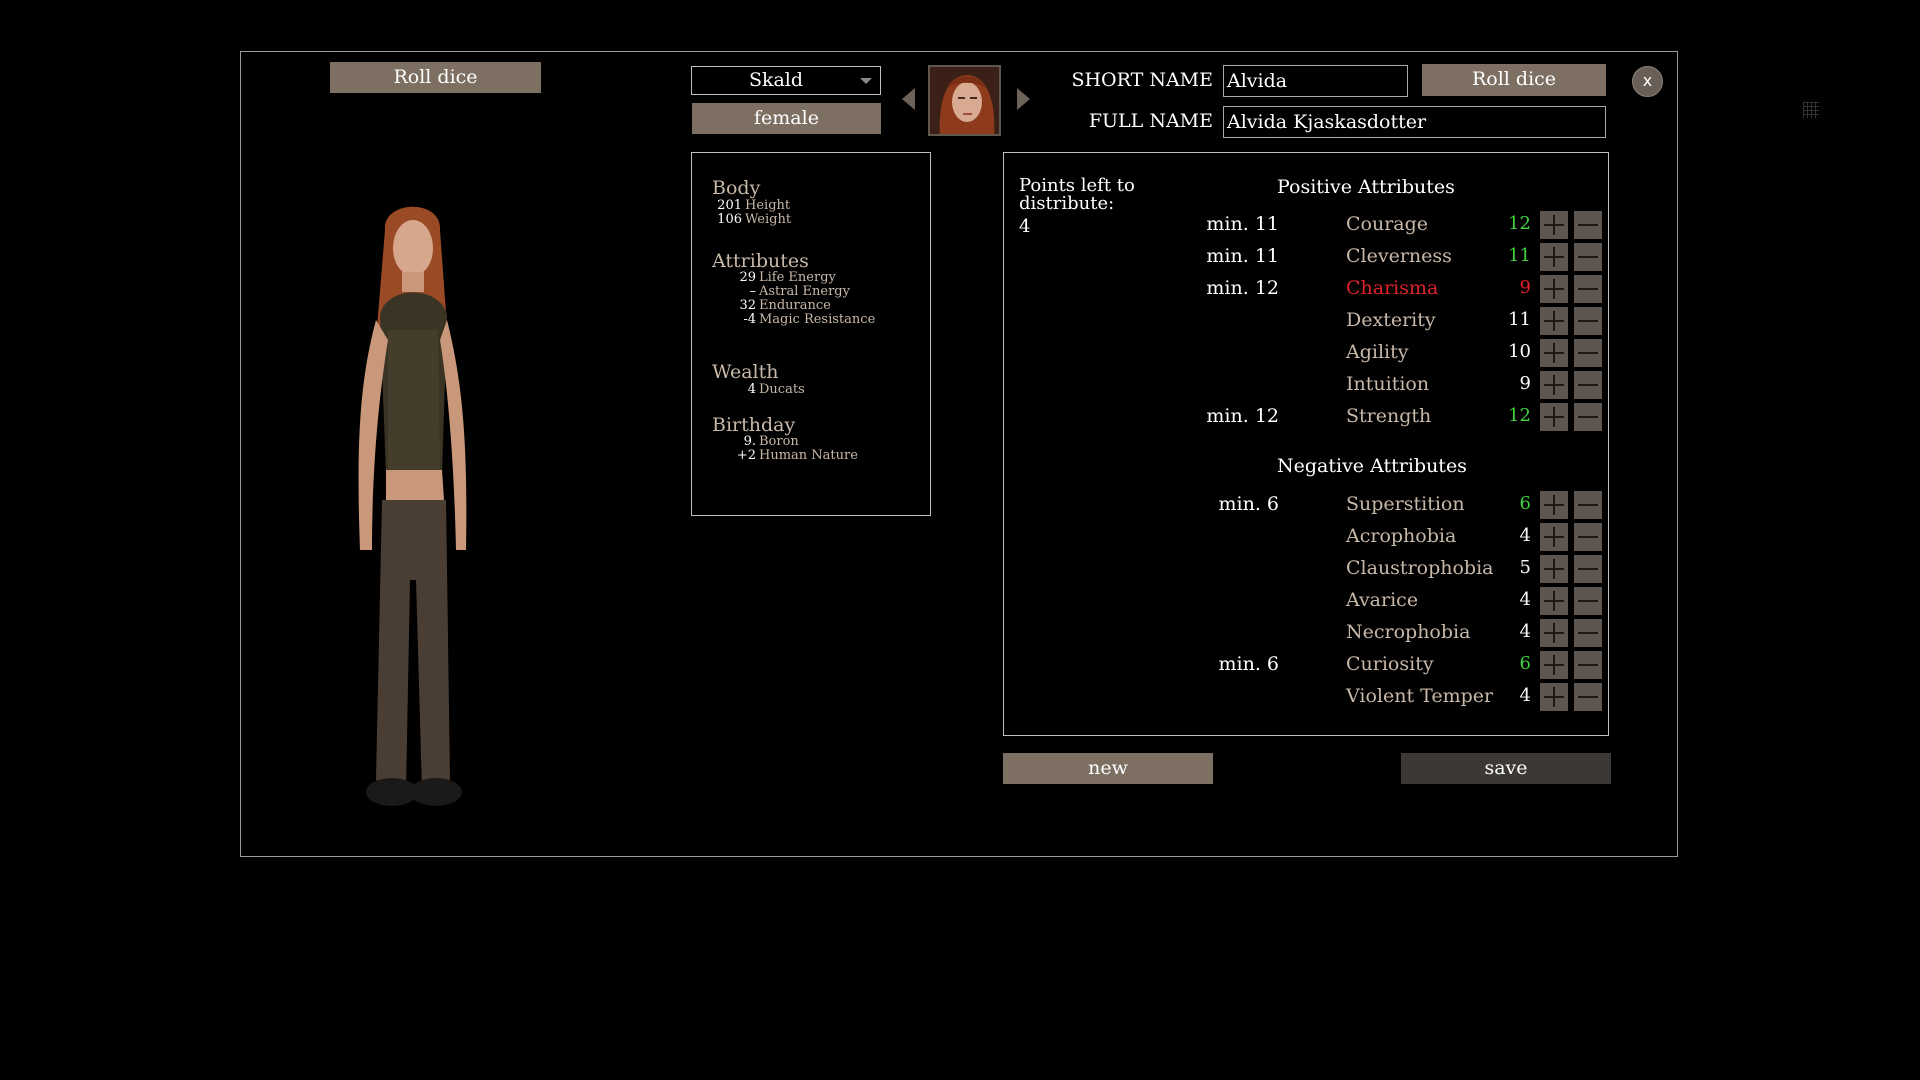 The width and height of the screenshot is (1920, 1080). What do you see at coordinates (908, 99) in the screenshot?
I see `previous-portrait-icon` at bounding box center [908, 99].